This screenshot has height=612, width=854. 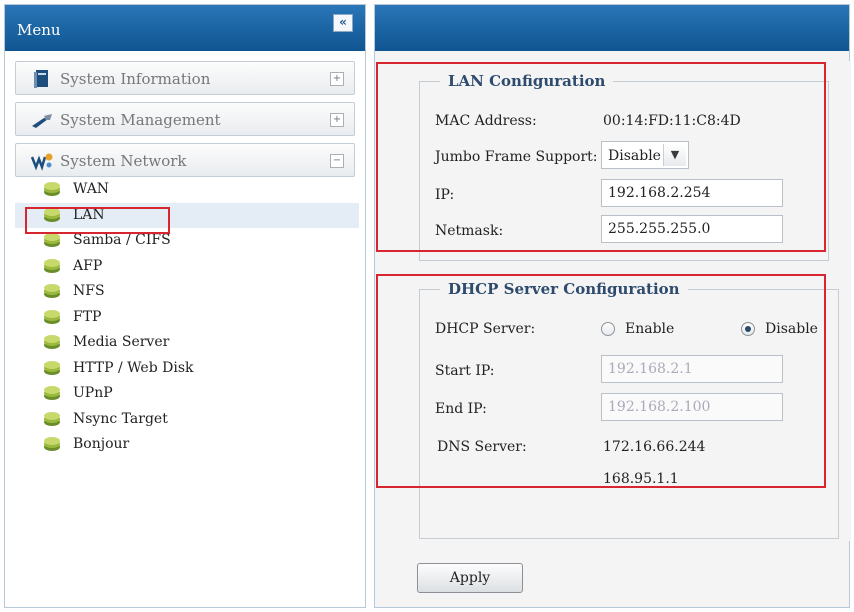 I want to click on sidebar-item-label: FTP, so click(x=87, y=316).